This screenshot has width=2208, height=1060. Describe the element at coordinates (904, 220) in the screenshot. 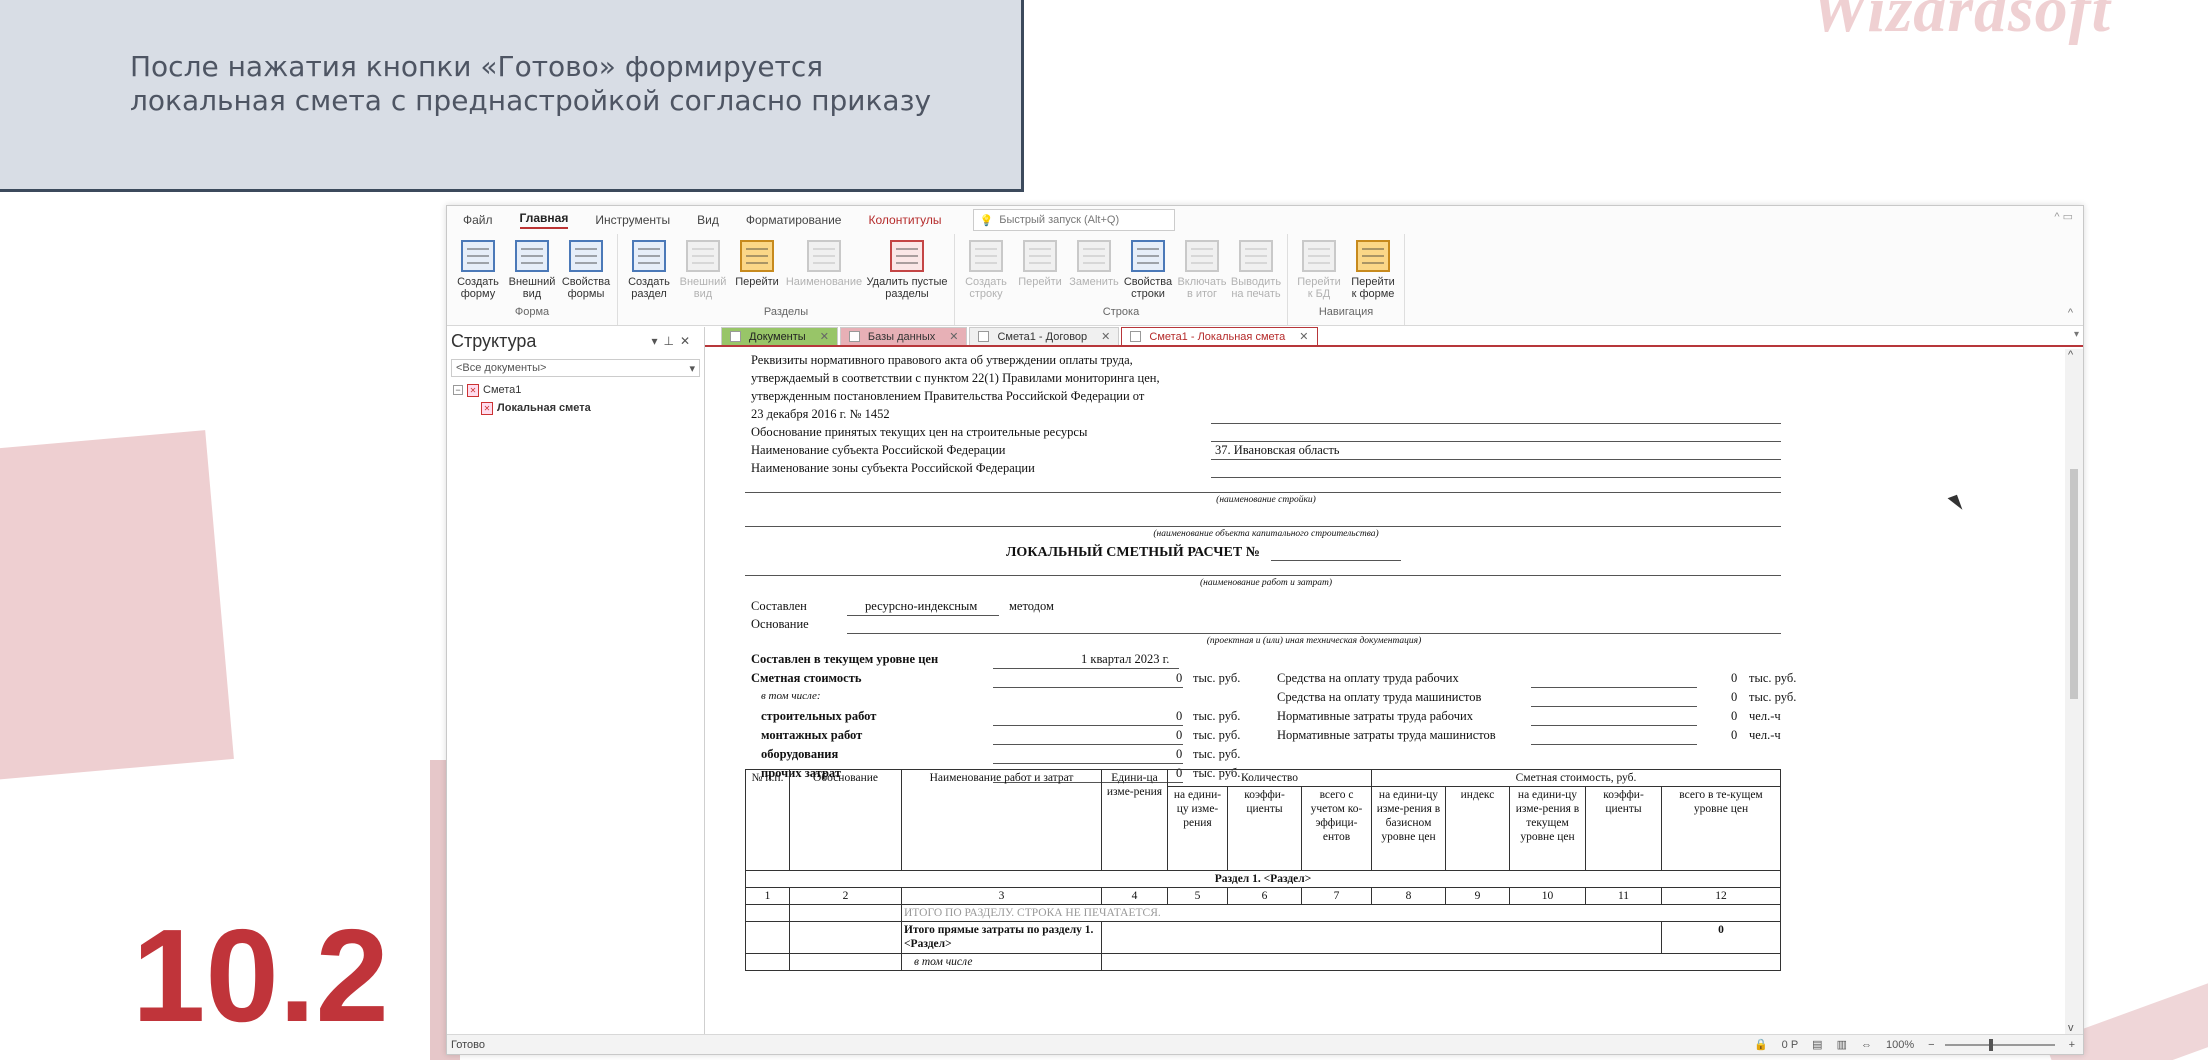

I see `menu-headers-footers: Колонтитулы` at that location.